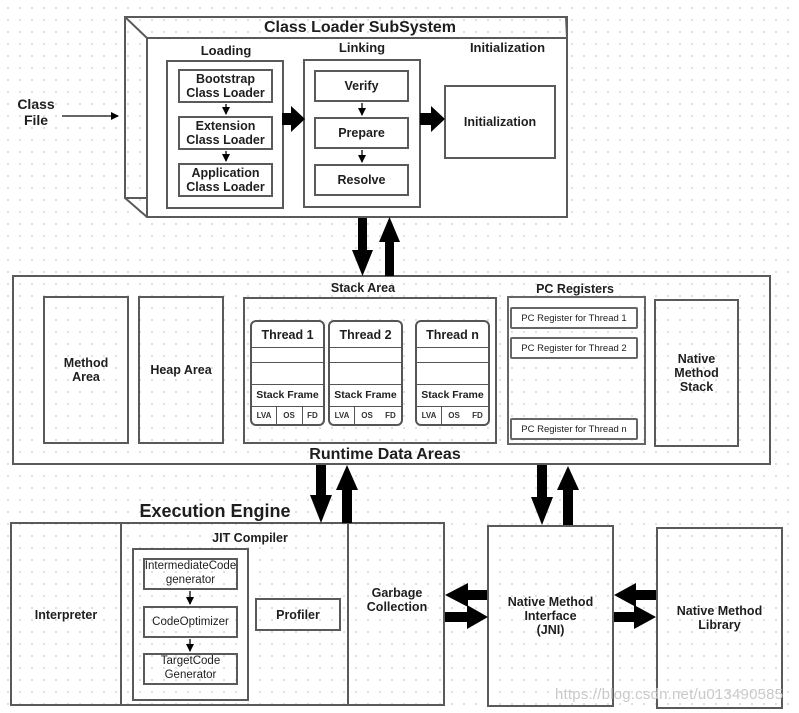 The height and width of the screenshot is (713, 799). What do you see at coordinates (669, 694) in the screenshot?
I see `watermark: https://blog.csdn.net/u013490585` at bounding box center [669, 694].